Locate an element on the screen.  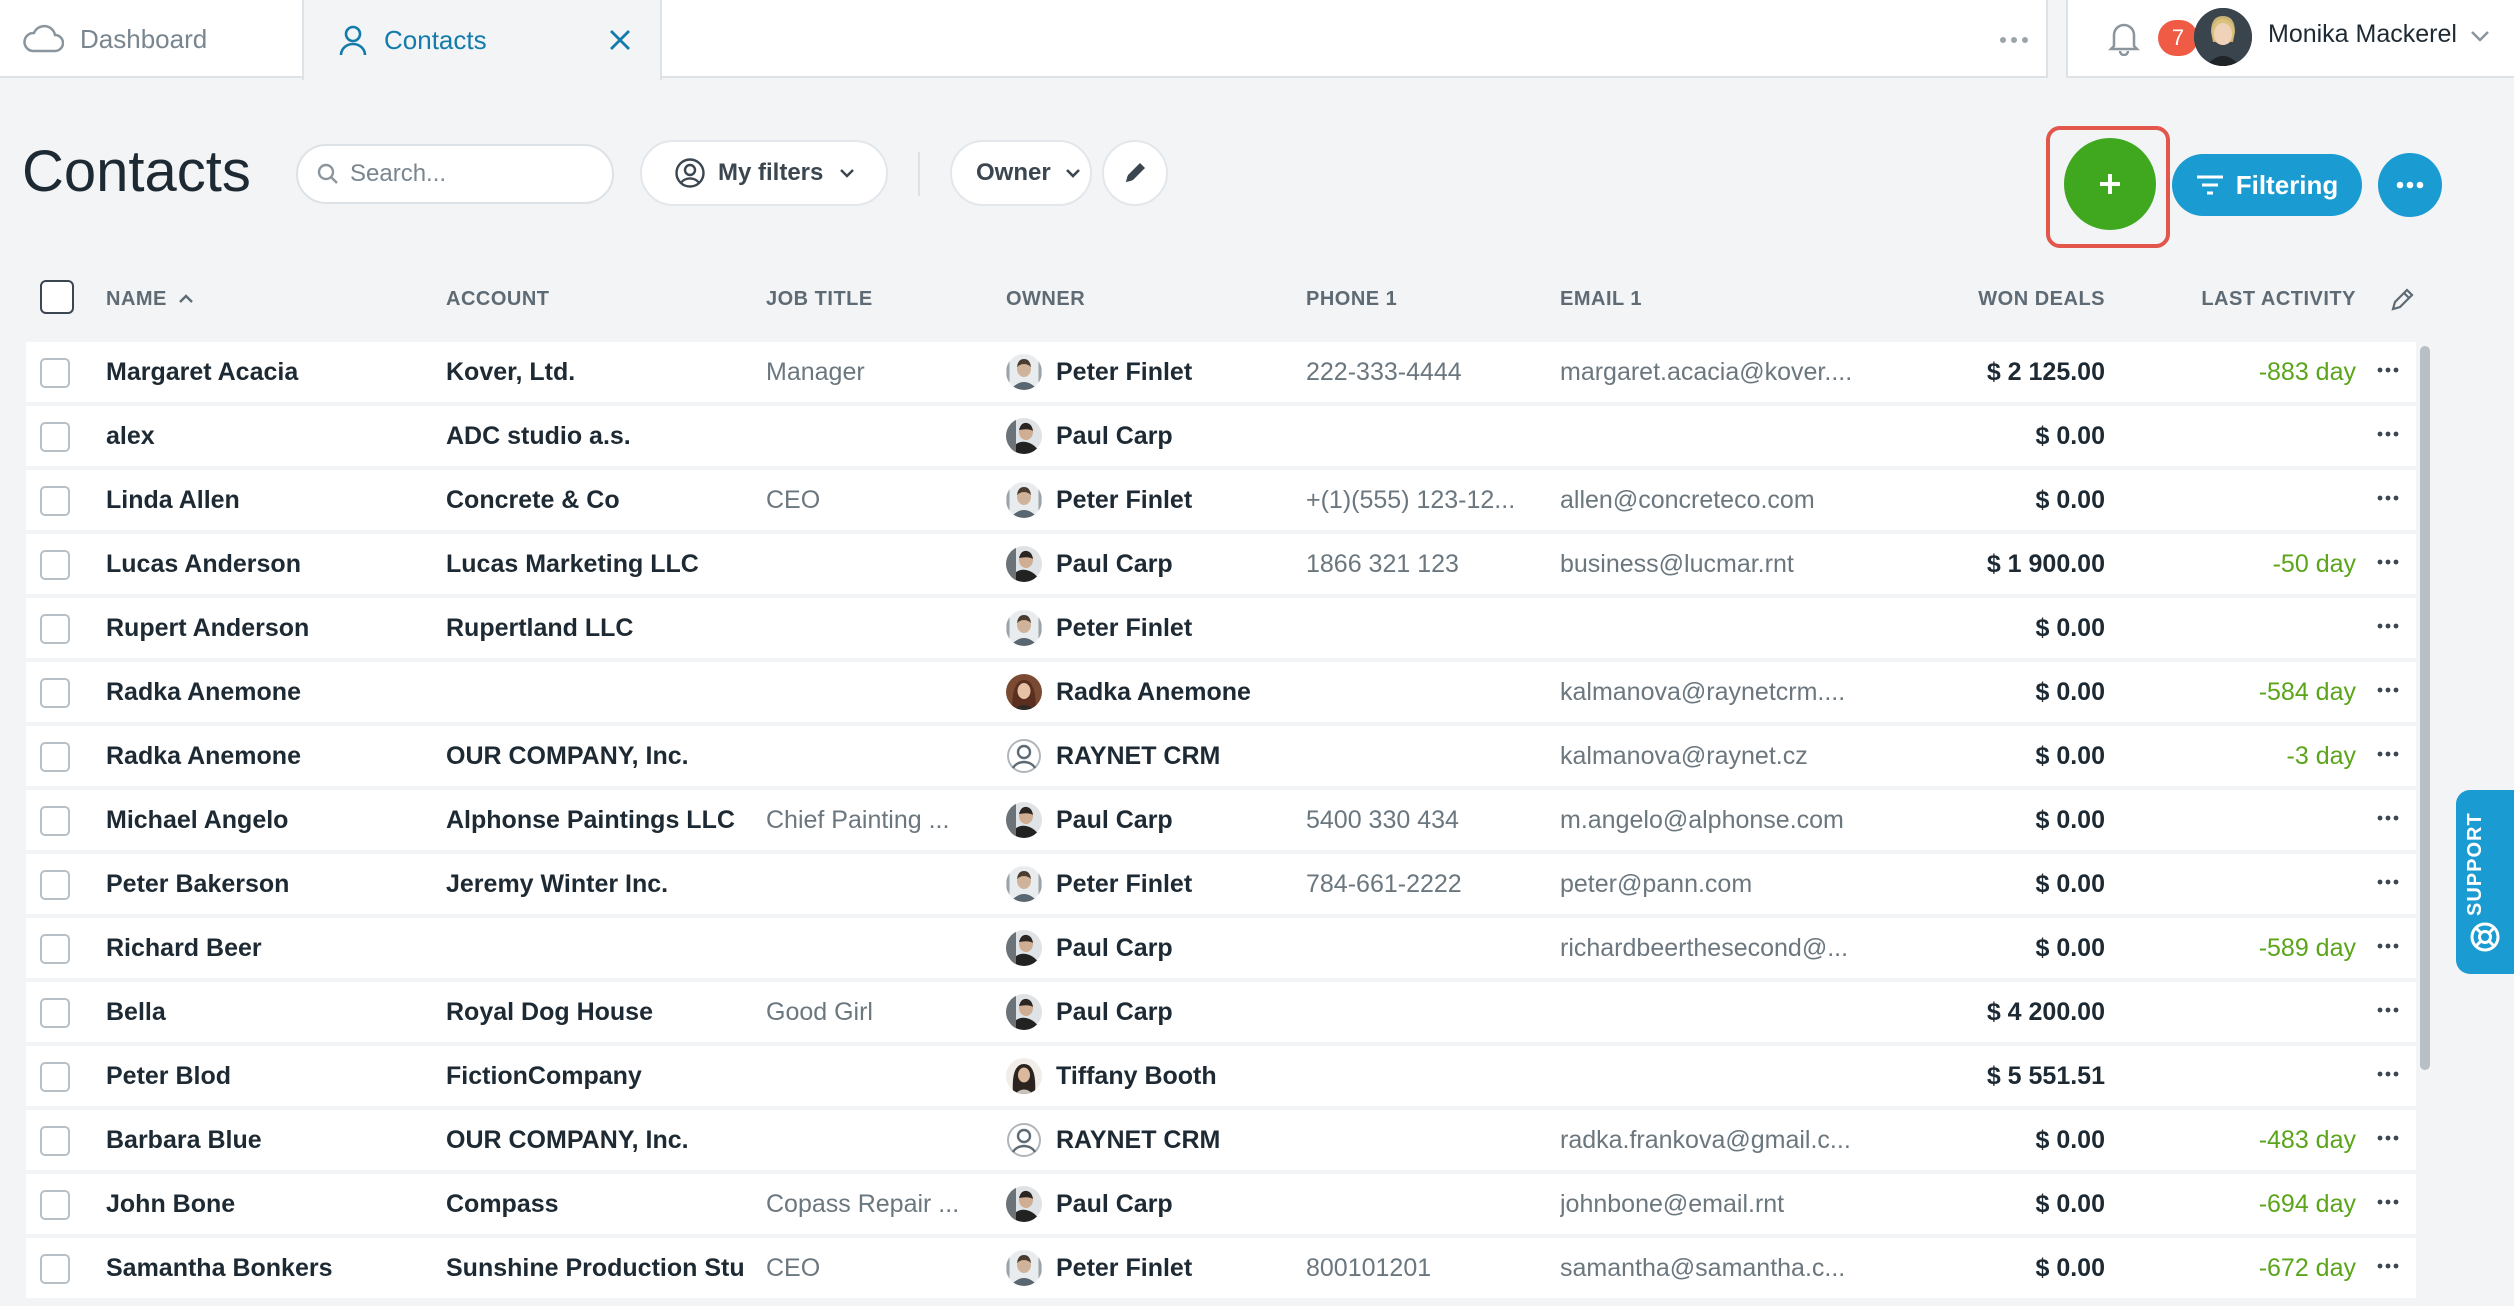
contact-name: alex is located at coordinates (266, 436).